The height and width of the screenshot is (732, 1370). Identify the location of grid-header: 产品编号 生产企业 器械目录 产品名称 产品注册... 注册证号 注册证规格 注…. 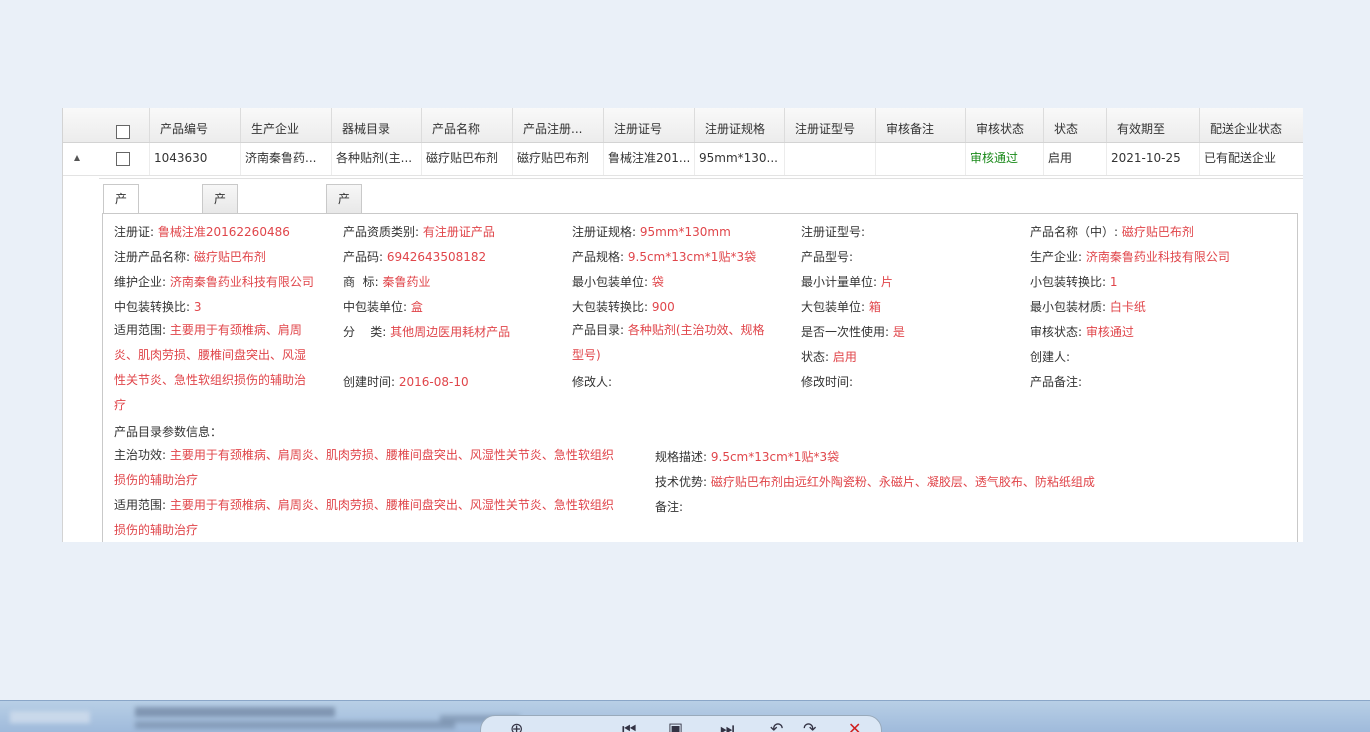
(683, 125).